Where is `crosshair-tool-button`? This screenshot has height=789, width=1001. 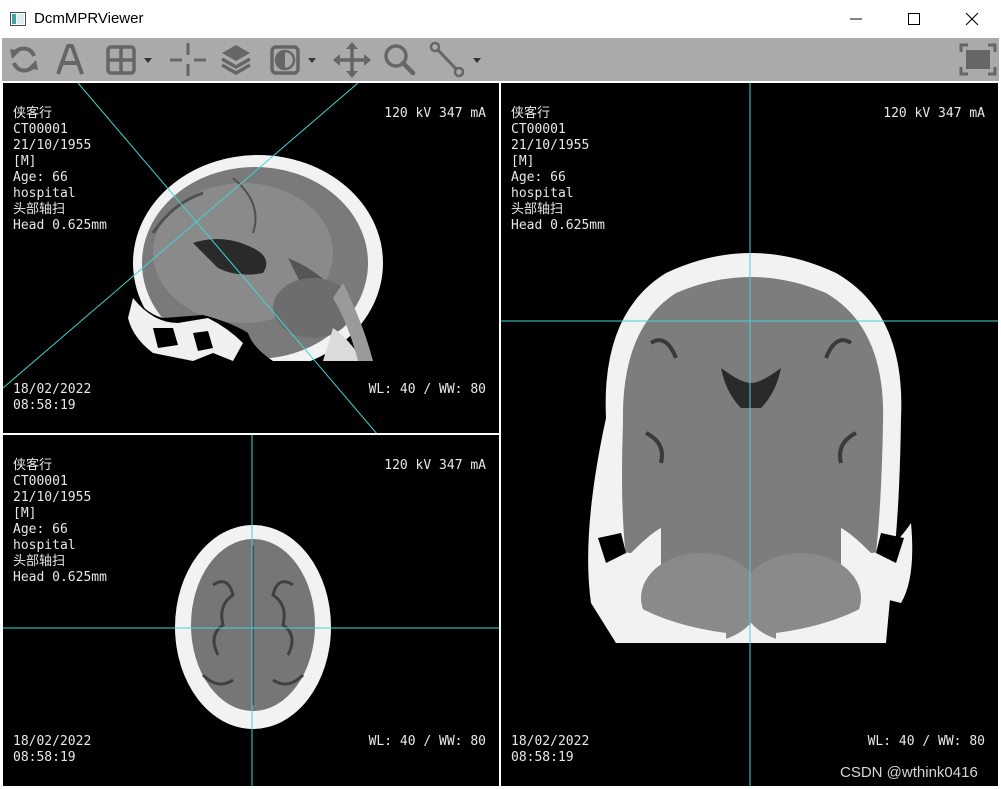
crosshair-tool-button is located at coordinates (188, 59).